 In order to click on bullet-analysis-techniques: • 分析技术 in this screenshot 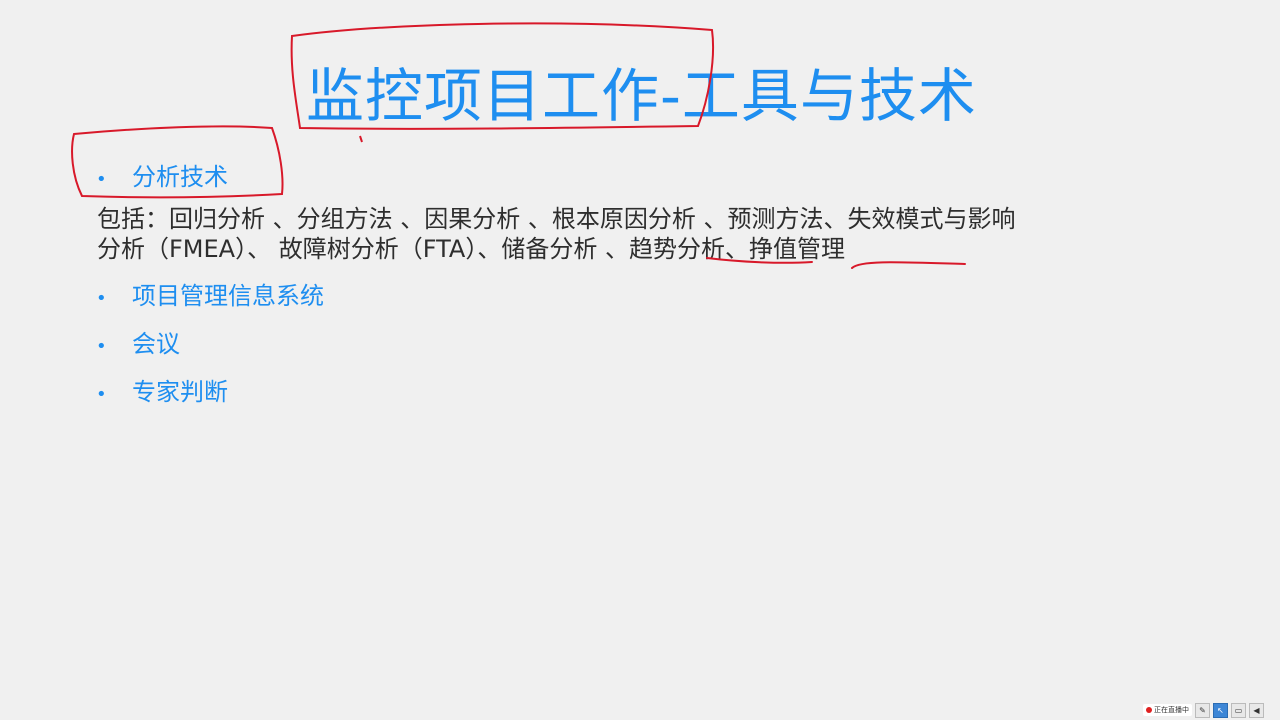, I will do `click(162, 178)`.